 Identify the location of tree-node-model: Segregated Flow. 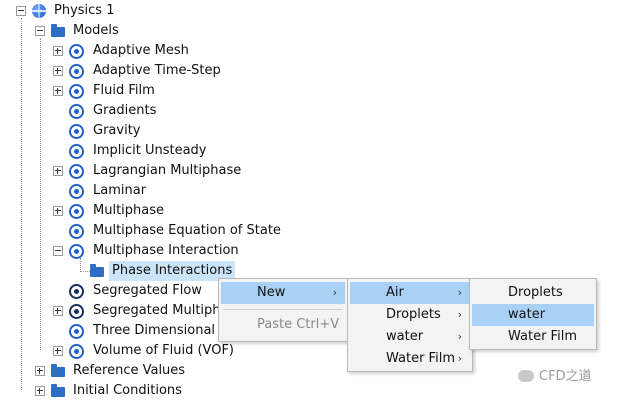
(110, 291).